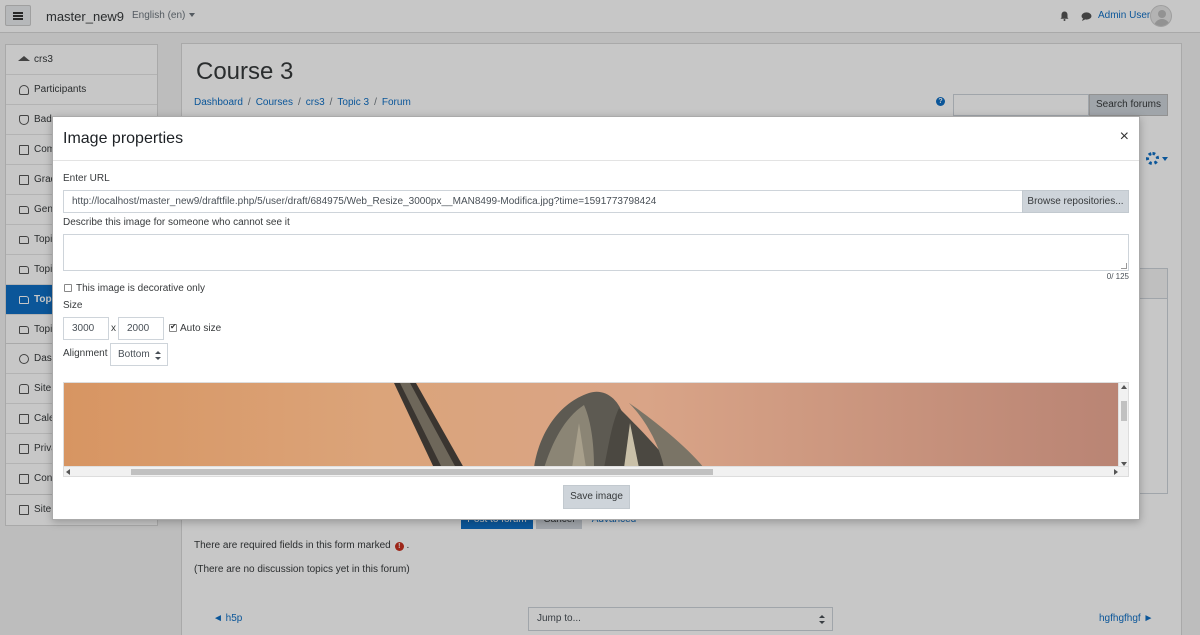 The image size is (1200, 635). What do you see at coordinates (1116, 472) in the screenshot?
I see `scroll-right-icon` at bounding box center [1116, 472].